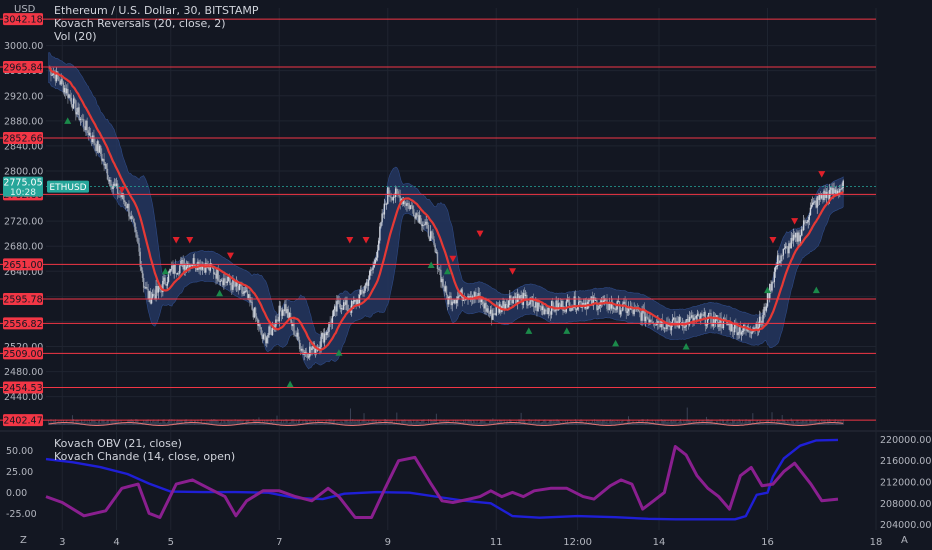 The height and width of the screenshot is (550, 932). Describe the element at coordinates (16, 493) in the screenshot. I see `chande-tick-label: 0.00` at that location.